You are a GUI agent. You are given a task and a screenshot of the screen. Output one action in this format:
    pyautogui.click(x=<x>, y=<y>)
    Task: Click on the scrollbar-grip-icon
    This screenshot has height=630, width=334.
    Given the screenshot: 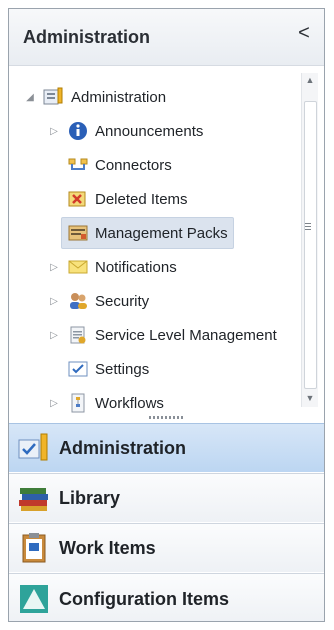 What is the action you would take?
    pyautogui.click(x=308, y=227)
    